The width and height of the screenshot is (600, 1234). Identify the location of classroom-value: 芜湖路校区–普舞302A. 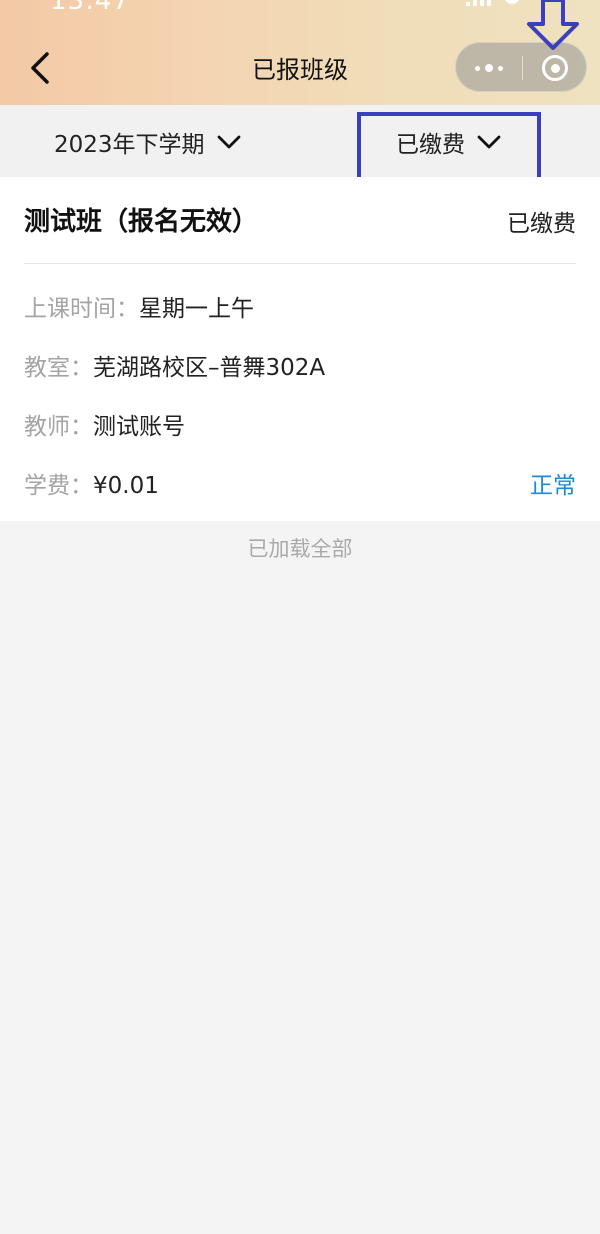
(209, 368).